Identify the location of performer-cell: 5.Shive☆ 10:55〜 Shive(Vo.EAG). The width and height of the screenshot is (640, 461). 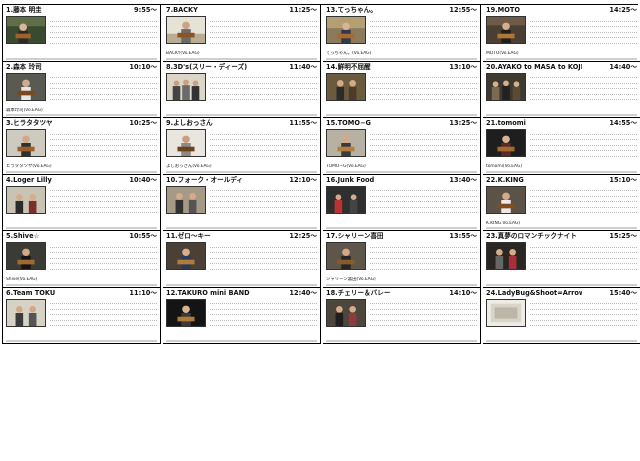
(82, 259).